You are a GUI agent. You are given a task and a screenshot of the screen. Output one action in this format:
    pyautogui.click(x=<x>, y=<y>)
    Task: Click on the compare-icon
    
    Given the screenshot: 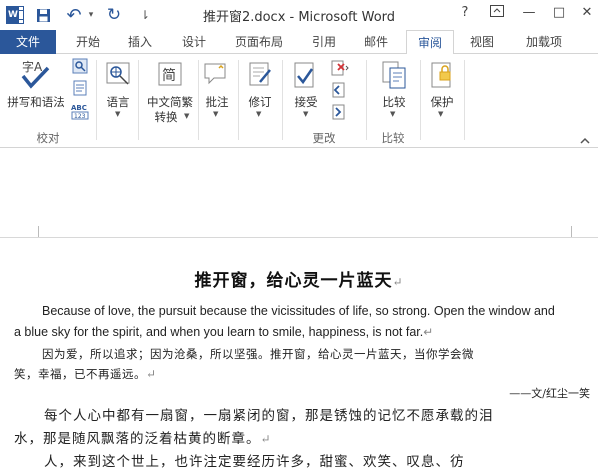 What is the action you would take?
    pyautogui.click(x=394, y=75)
    